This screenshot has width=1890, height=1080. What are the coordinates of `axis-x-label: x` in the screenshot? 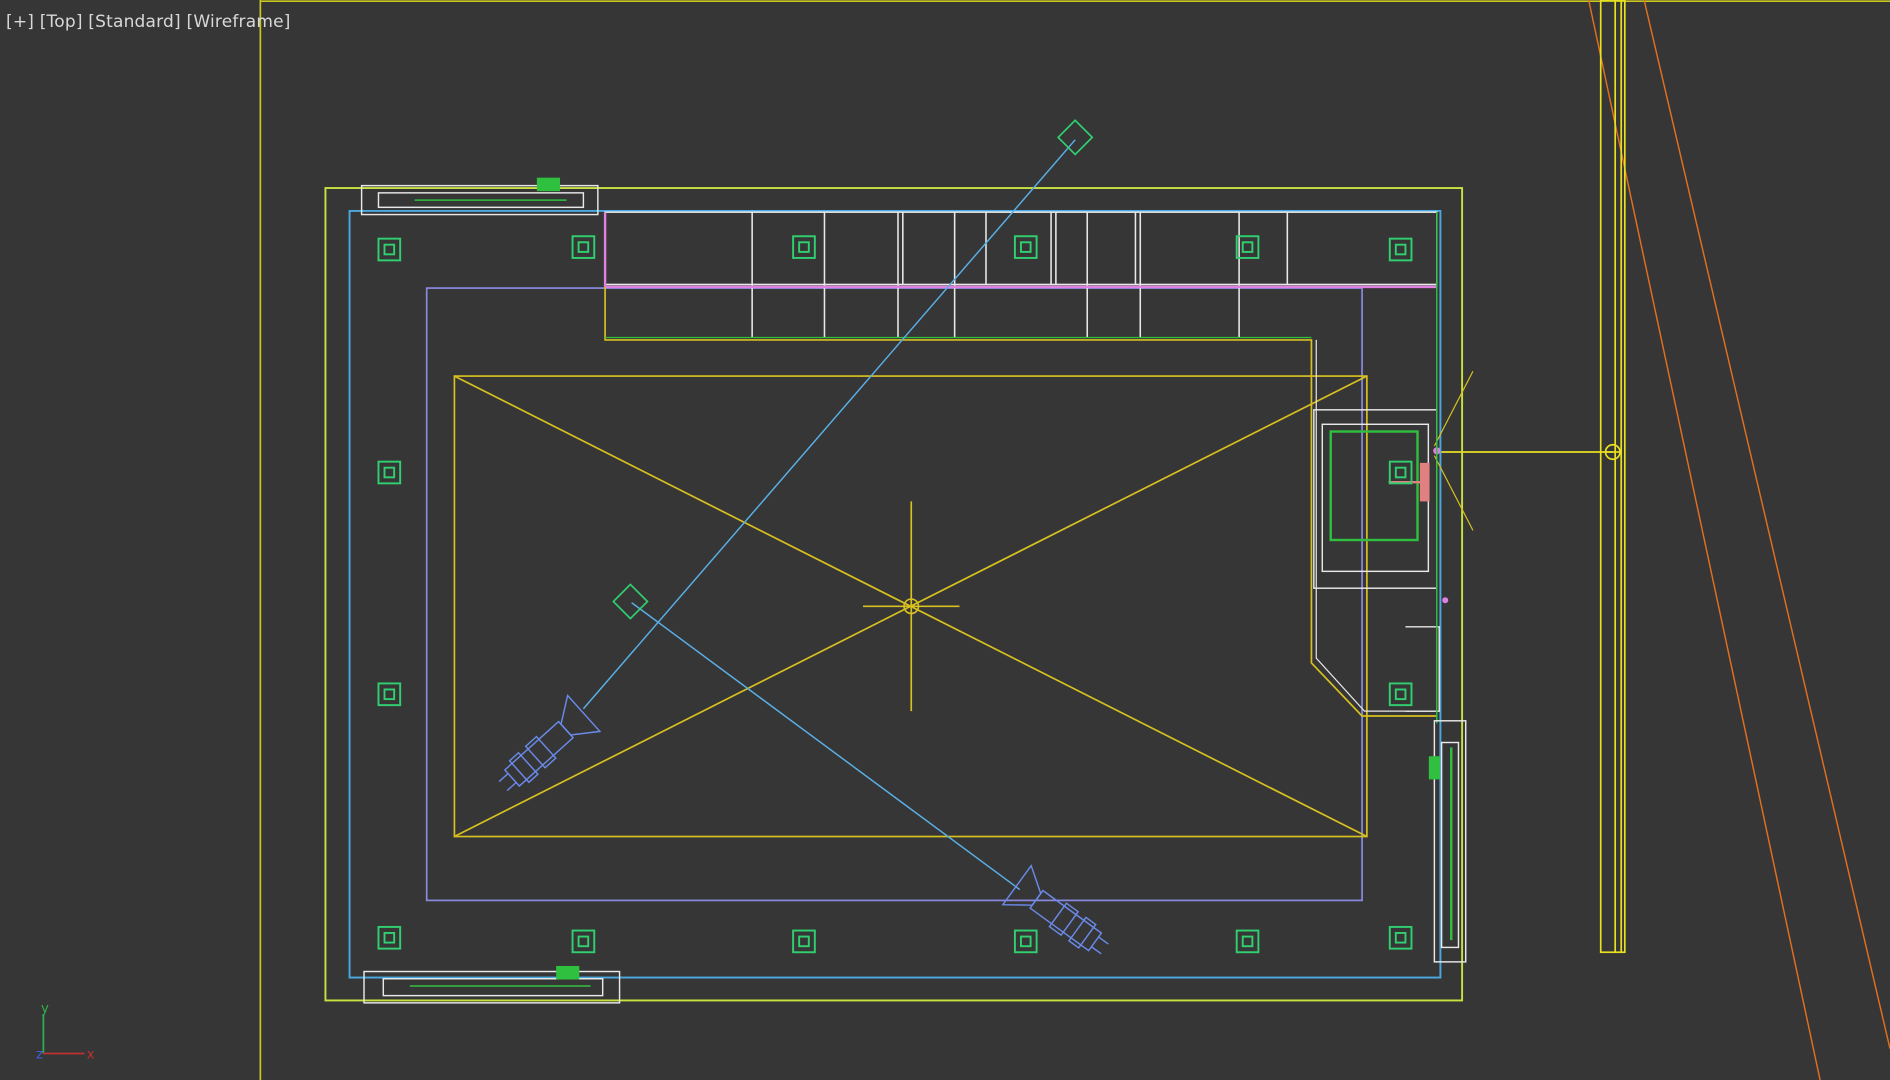 It's located at (91, 1054).